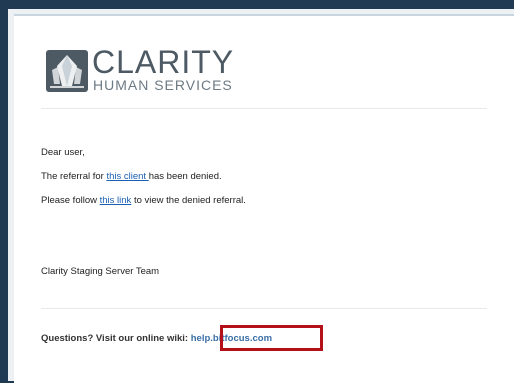 Image resolution: width=514 pixels, height=383 pixels. Describe the element at coordinates (116, 200) in the screenshot. I see `this-link-link: this link` at that location.